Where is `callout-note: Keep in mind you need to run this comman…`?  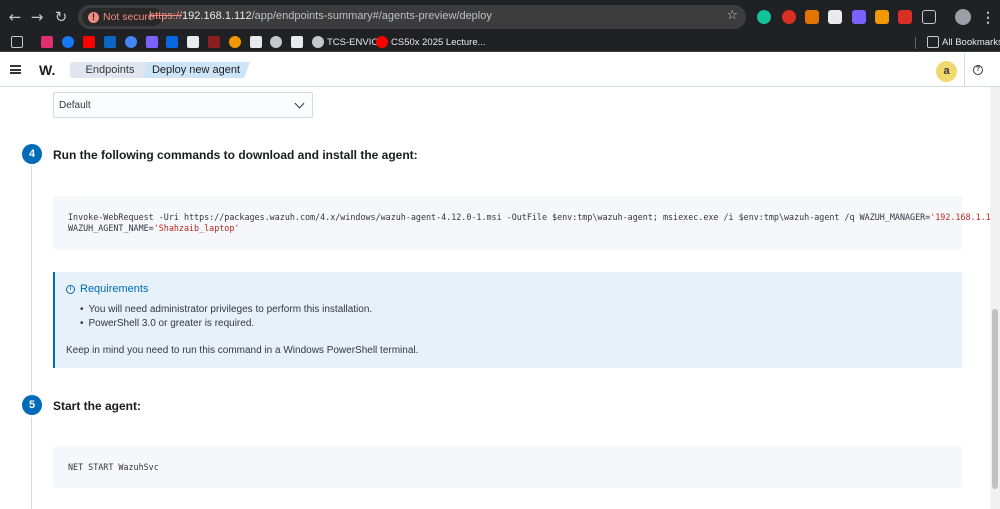 callout-note: Keep in mind you need to run this comman… is located at coordinates (242, 350).